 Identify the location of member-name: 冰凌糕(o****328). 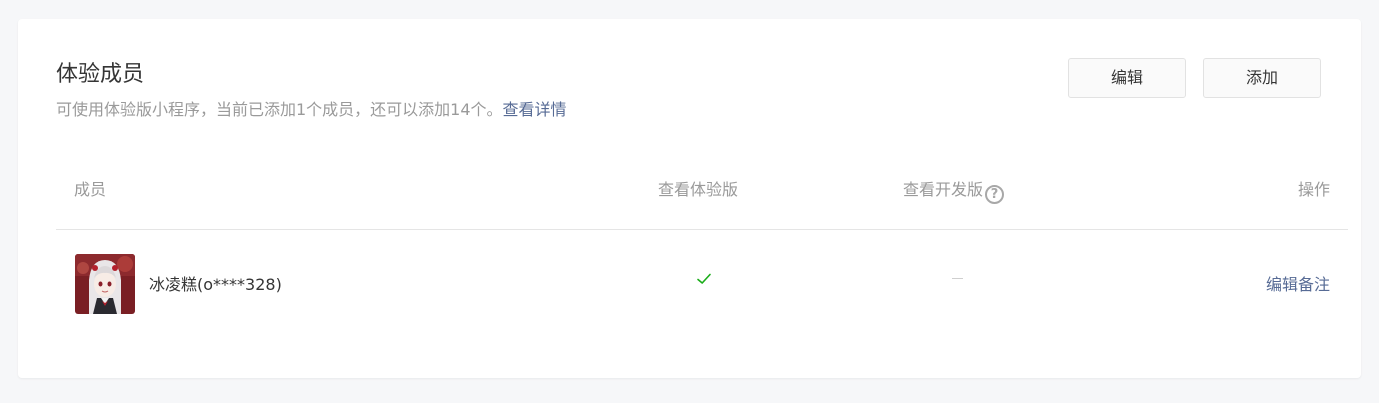
(215, 284).